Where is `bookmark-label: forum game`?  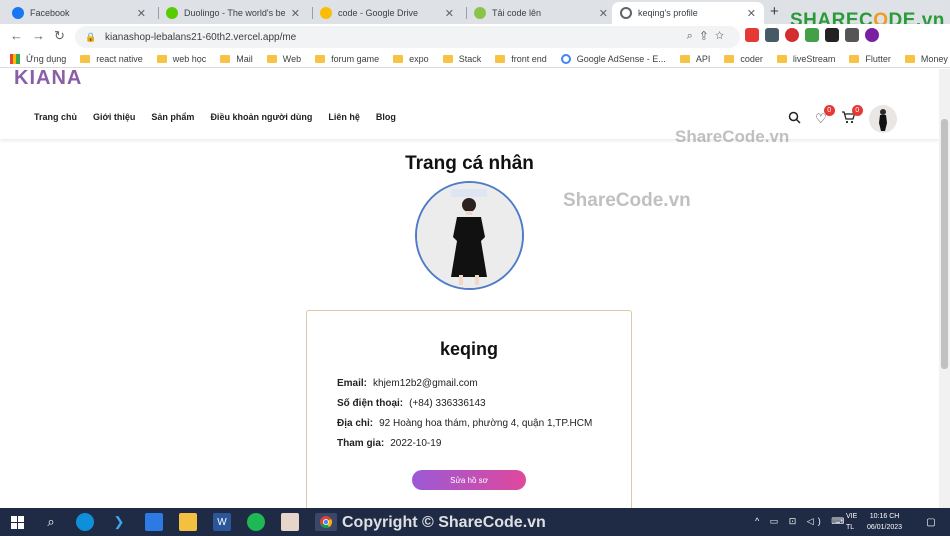 bookmark-label: forum game is located at coordinates (355, 58).